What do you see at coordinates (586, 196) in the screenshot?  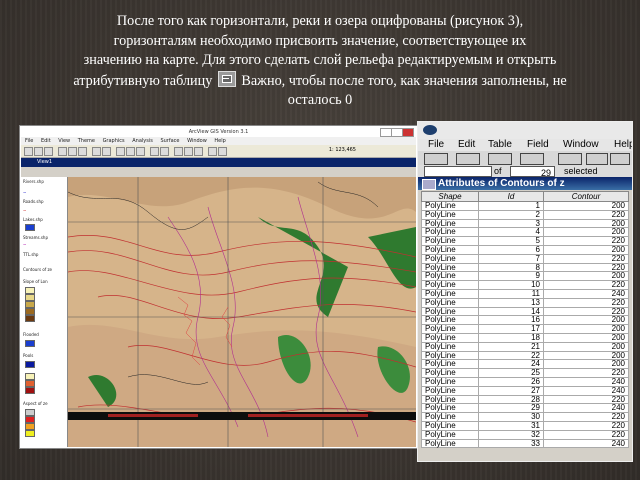 I see `column-header-contour: Contour` at bounding box center [586, 196].